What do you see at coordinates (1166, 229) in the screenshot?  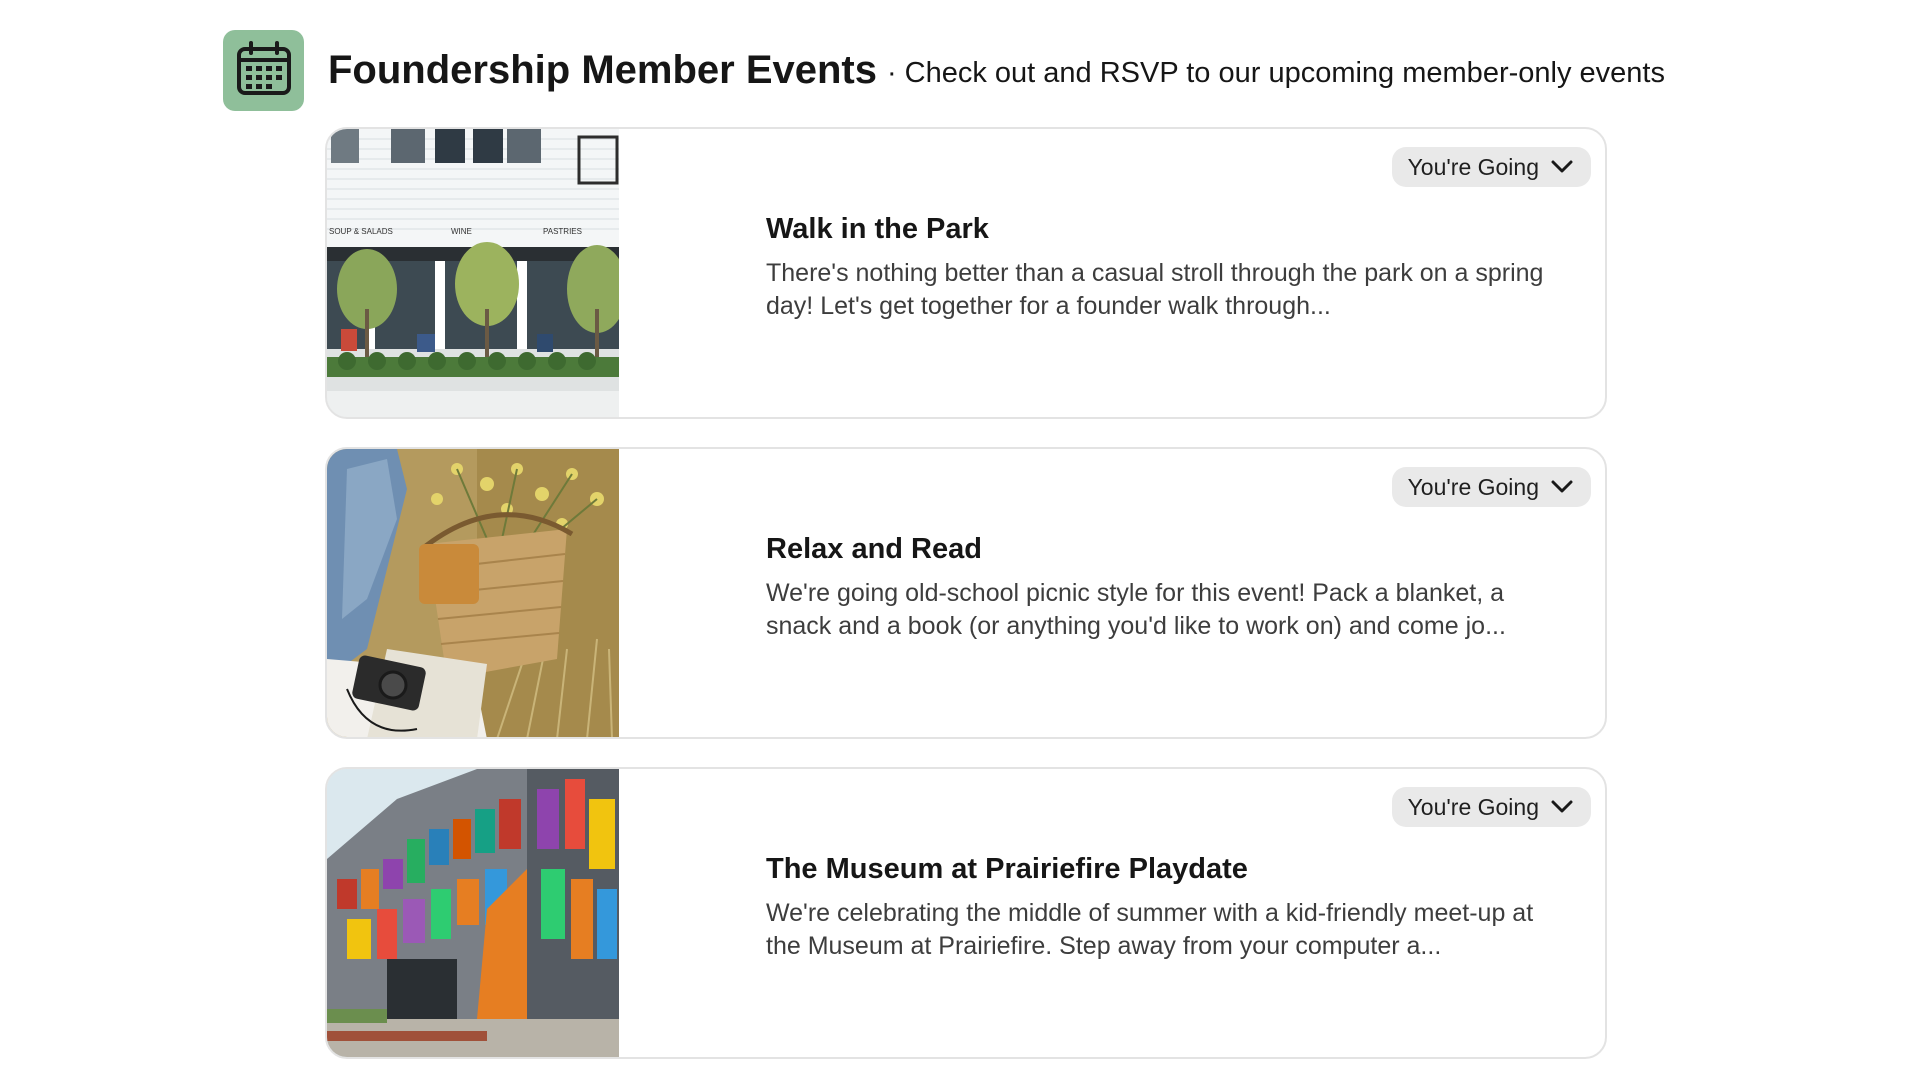 I see `event-title: Walk in the Park` at bounding box center [1166, 229].